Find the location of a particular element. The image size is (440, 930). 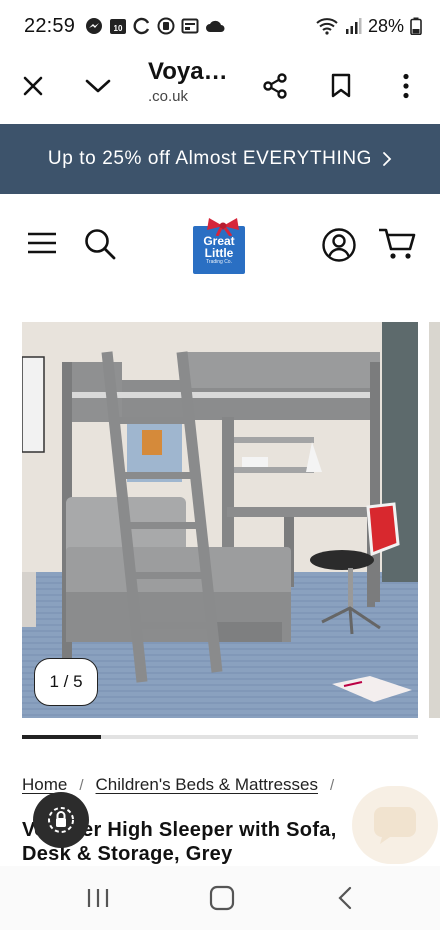

data-saver-icon is located at coordinates (166, 26).